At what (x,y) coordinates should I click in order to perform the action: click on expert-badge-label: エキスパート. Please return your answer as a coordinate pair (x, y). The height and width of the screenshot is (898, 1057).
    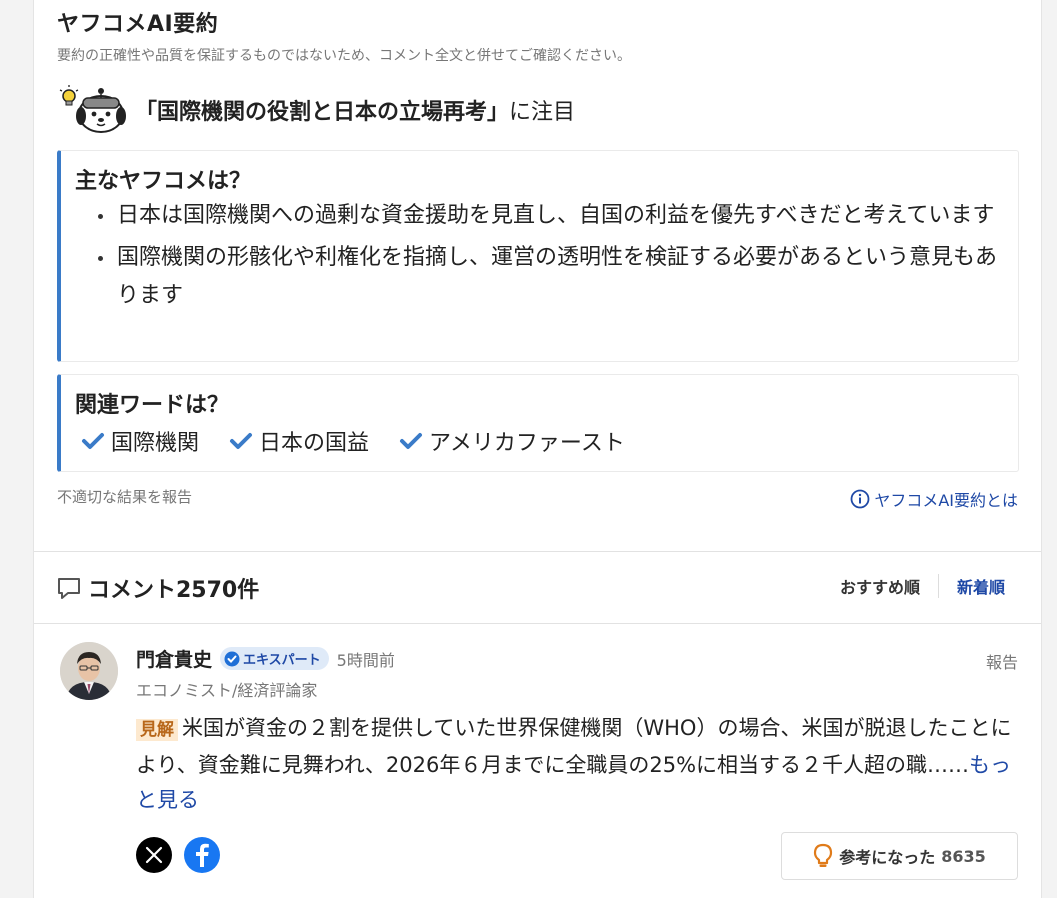
    Looking at the image, I should click on (282, 660).